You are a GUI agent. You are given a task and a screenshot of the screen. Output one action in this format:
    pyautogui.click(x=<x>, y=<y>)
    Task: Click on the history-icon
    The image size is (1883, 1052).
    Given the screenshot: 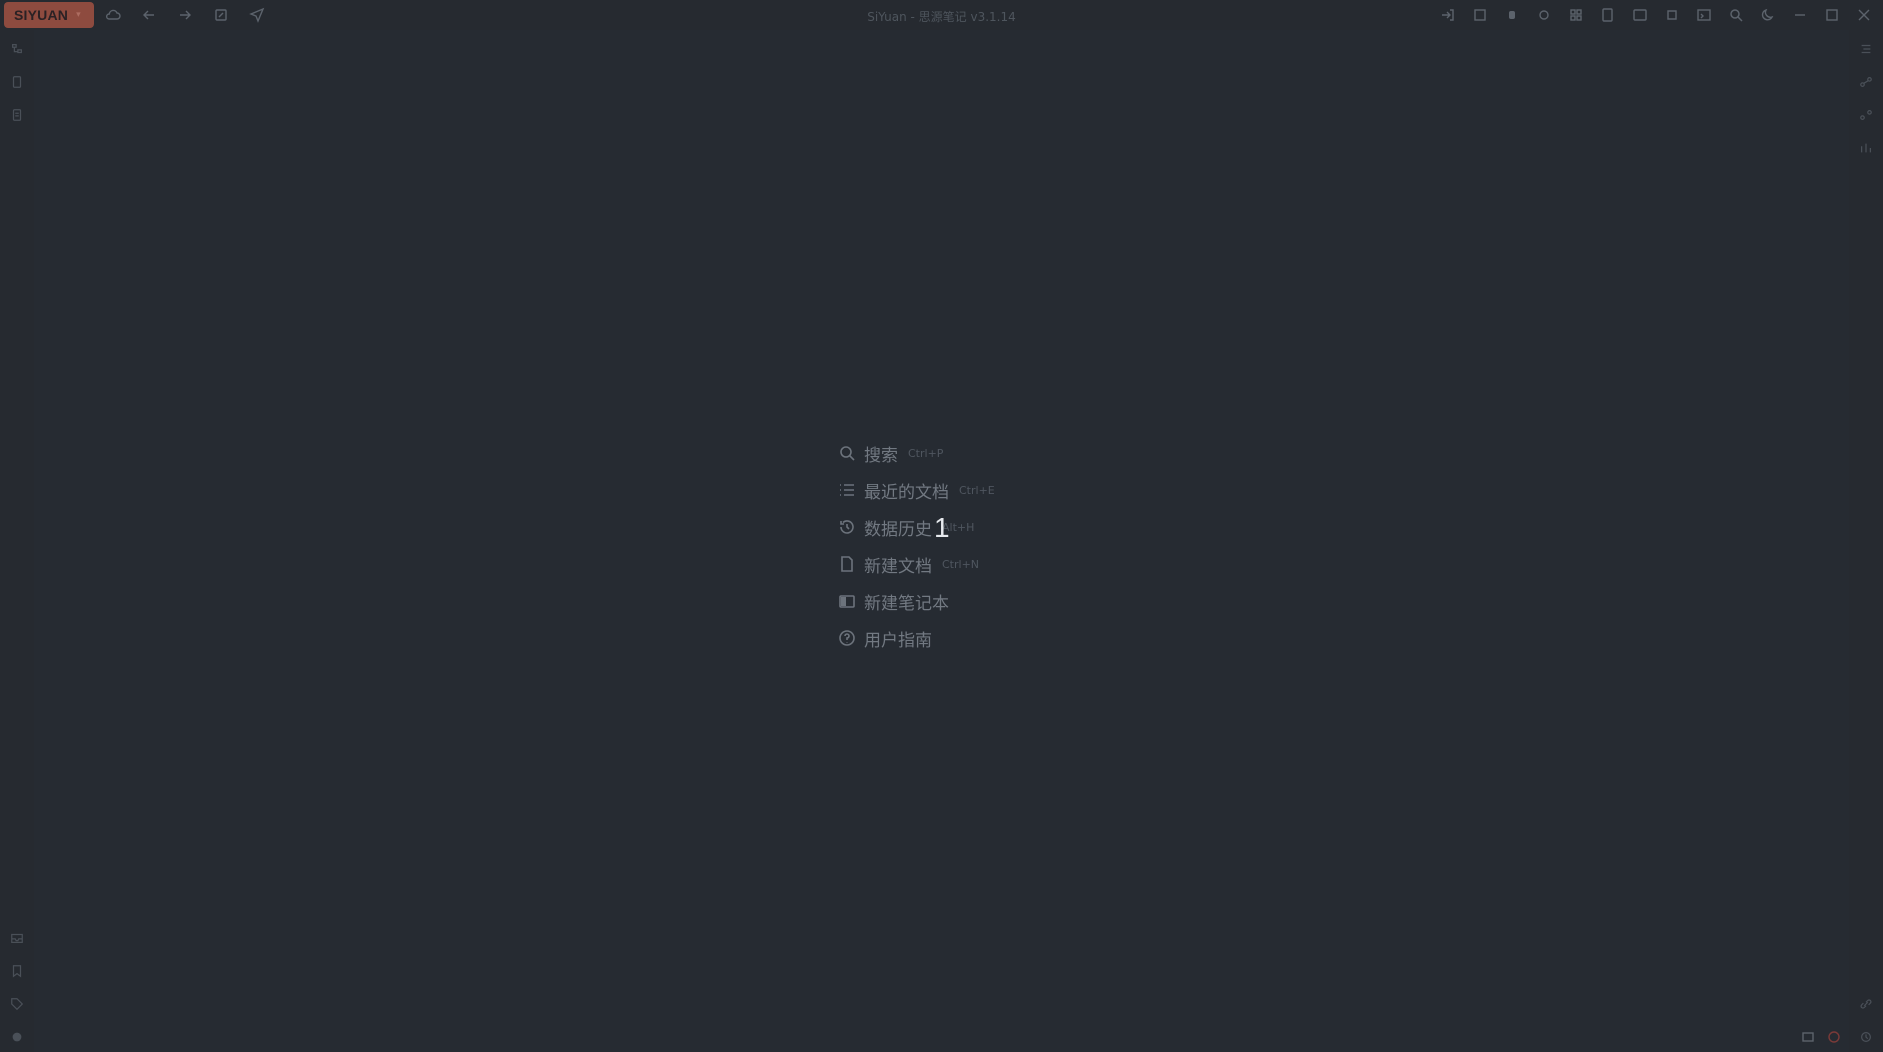 What is the action you would take?
    pyautogui.click(x=847, y=527)
    